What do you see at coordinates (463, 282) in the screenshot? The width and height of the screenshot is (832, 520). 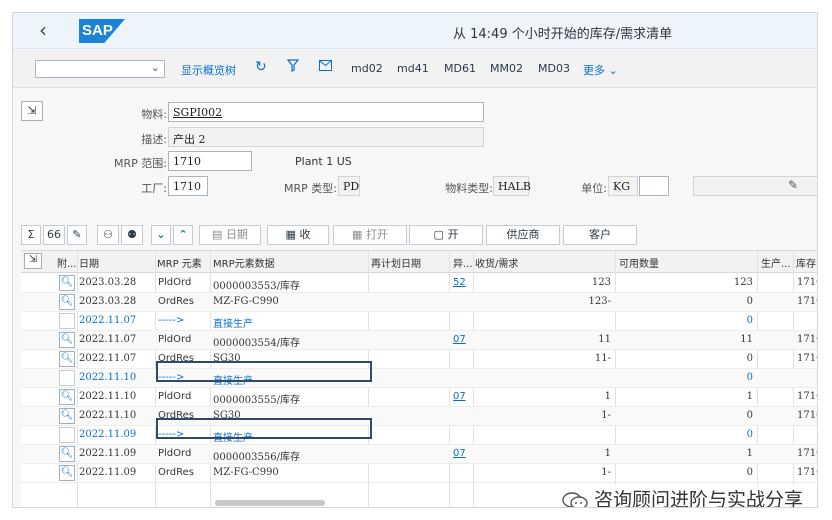 I see `row-exception-link: 52` at bounding box center [463, 282].